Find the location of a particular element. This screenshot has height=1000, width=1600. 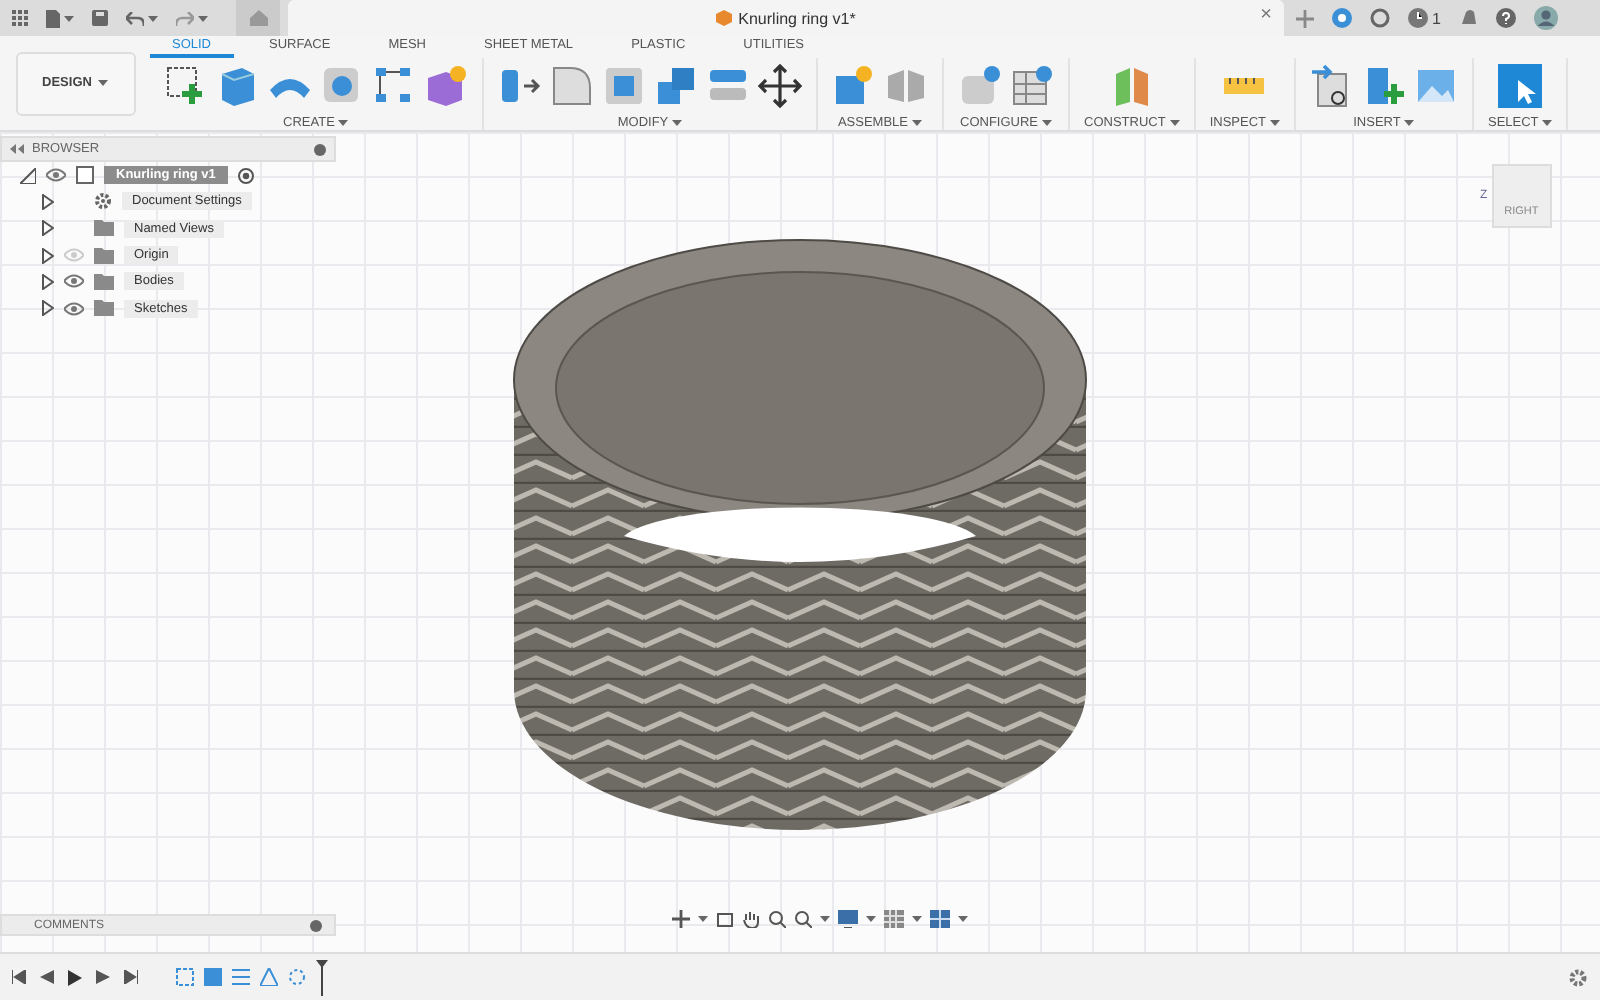

box-icon is located at coordinates (238, 86).